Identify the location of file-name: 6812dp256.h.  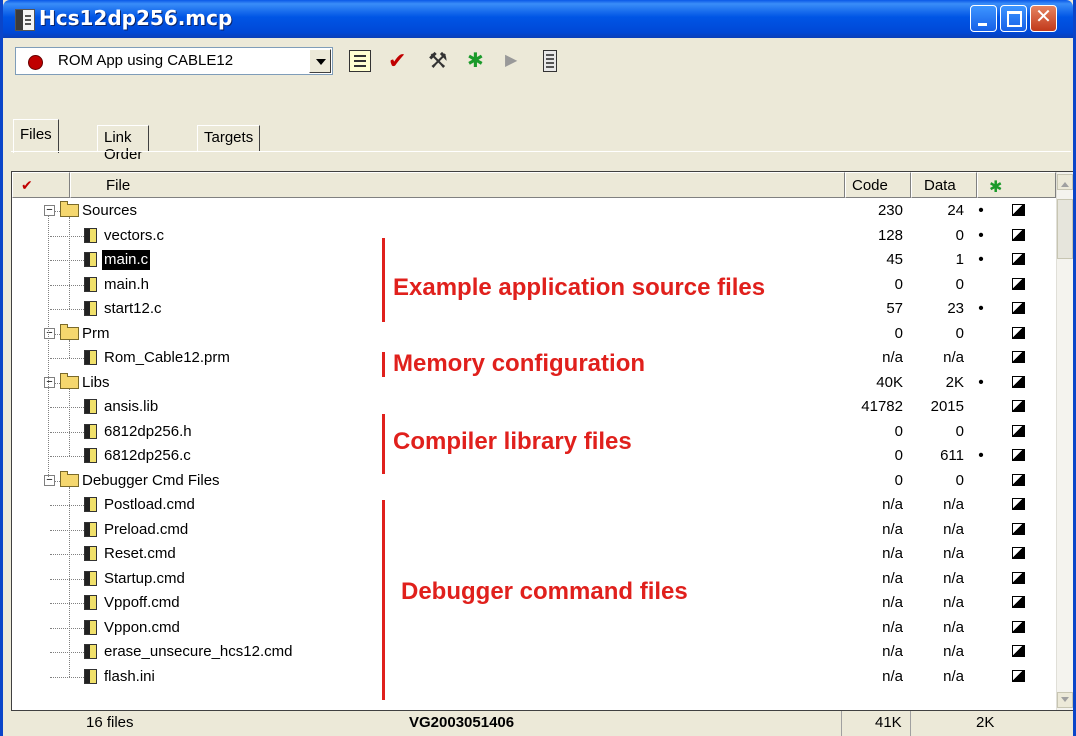
(148, 431).